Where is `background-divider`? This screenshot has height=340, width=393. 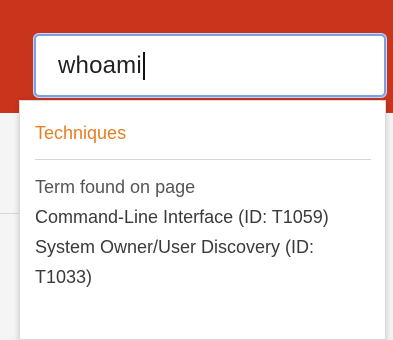 background-divider is located at coordinates (10, 213).